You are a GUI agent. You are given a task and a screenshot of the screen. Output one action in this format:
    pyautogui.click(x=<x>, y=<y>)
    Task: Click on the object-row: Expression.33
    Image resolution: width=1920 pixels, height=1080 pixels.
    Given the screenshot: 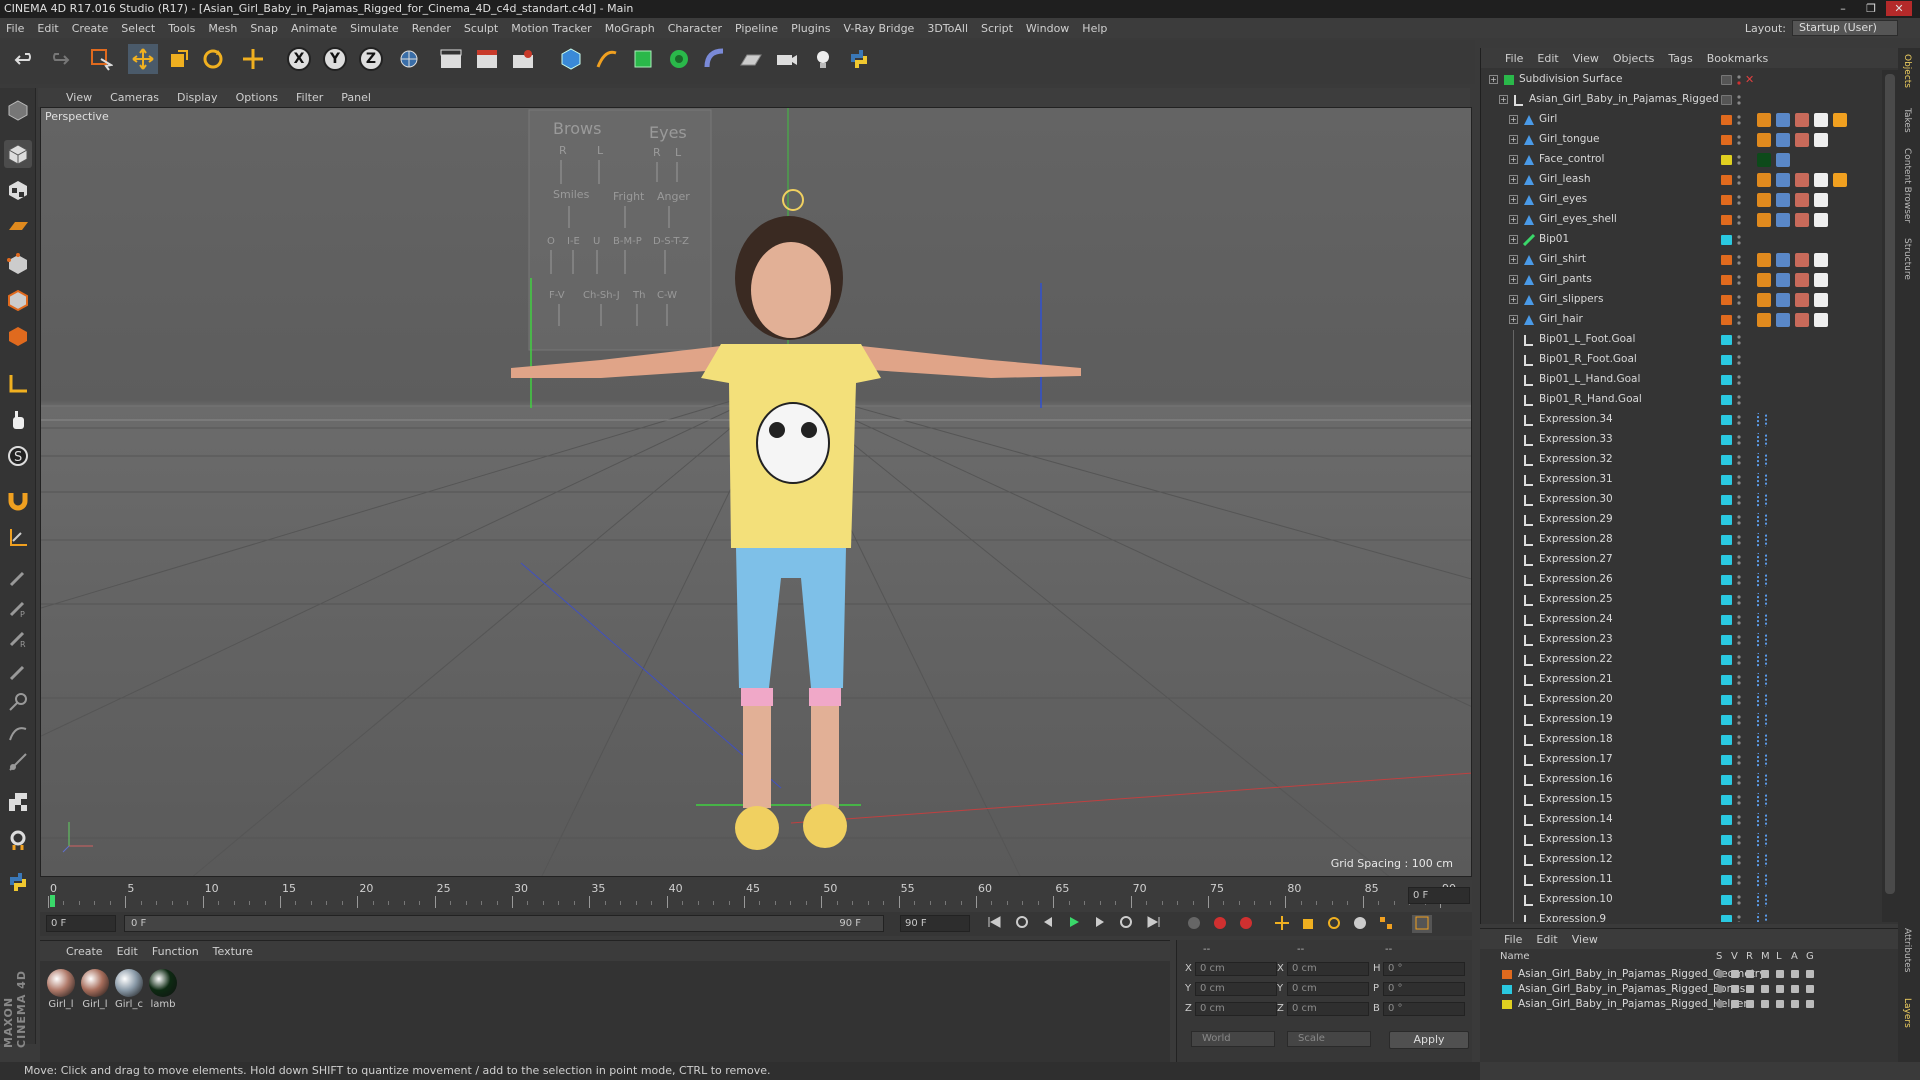 What is the action you would take?
    pyautogui.click(x=1681, y=440)
    